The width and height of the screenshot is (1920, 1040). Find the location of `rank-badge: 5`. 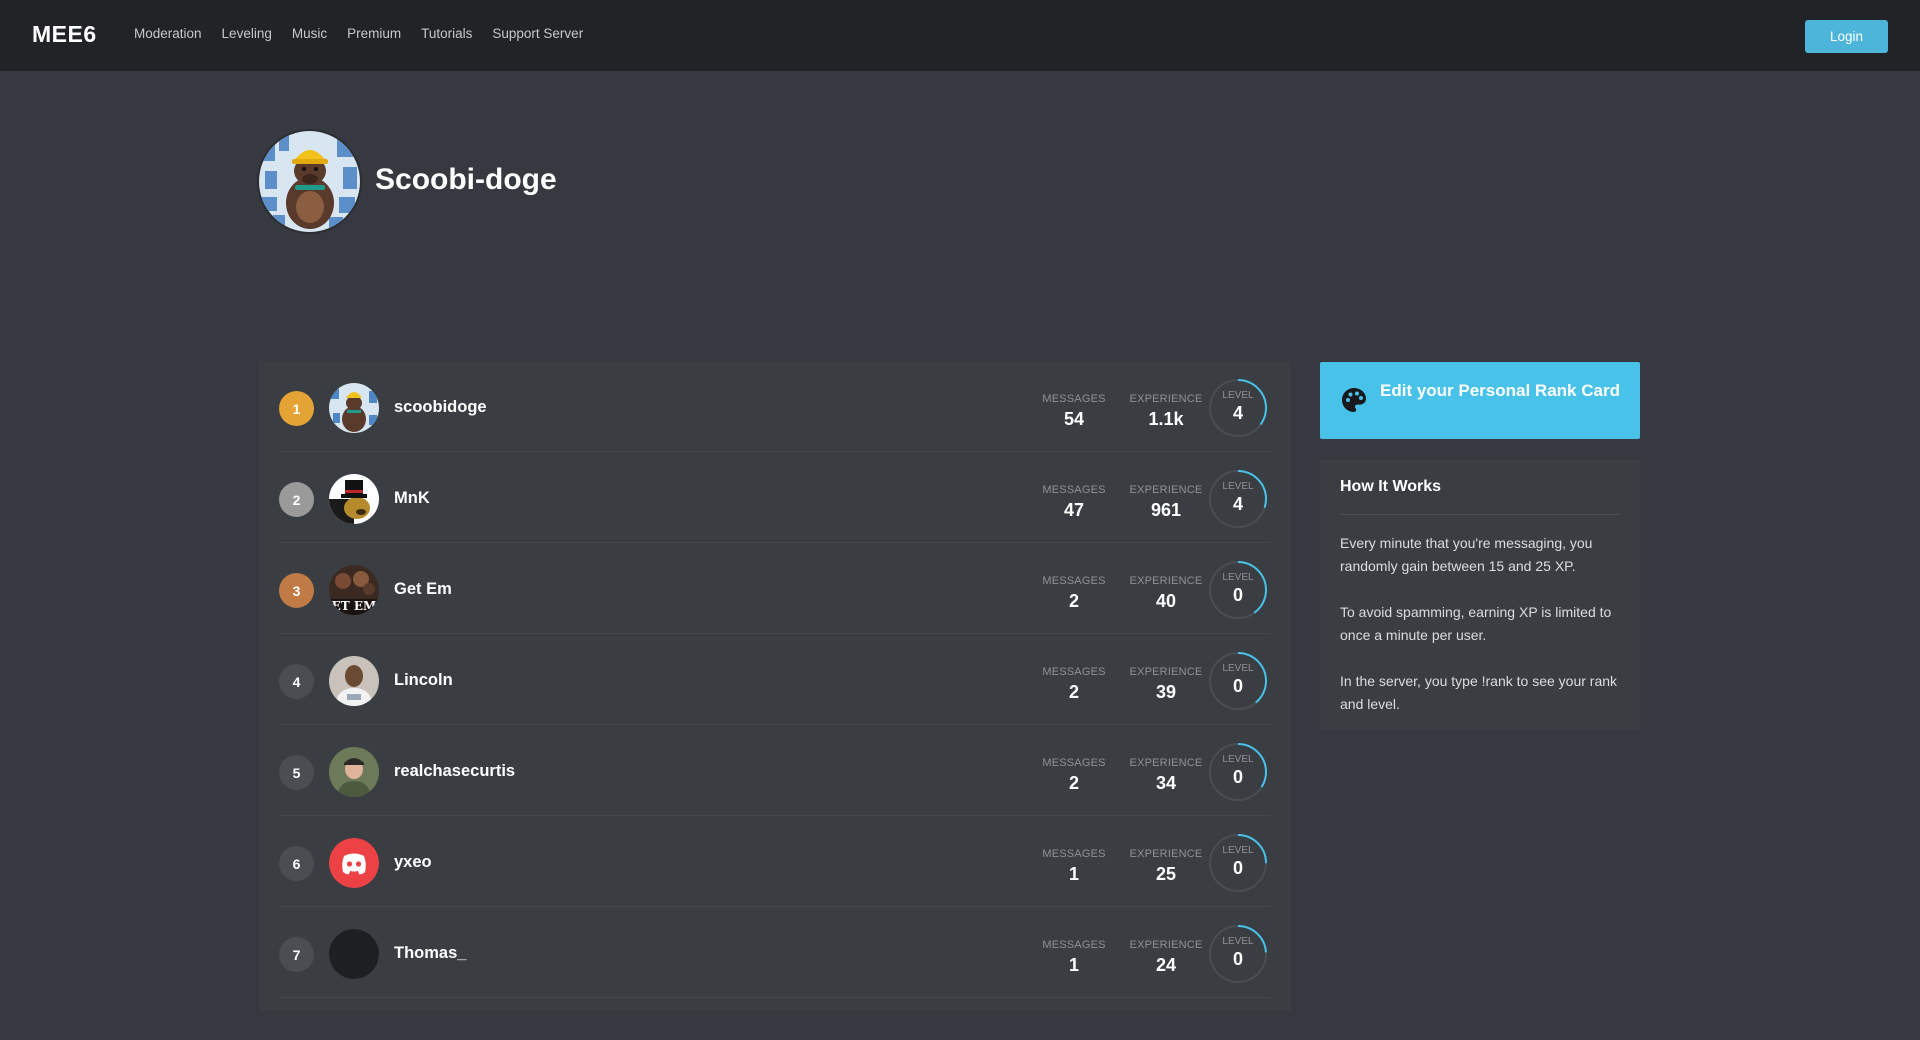

rank-badge: 5 is located at coordinates (296, 772).